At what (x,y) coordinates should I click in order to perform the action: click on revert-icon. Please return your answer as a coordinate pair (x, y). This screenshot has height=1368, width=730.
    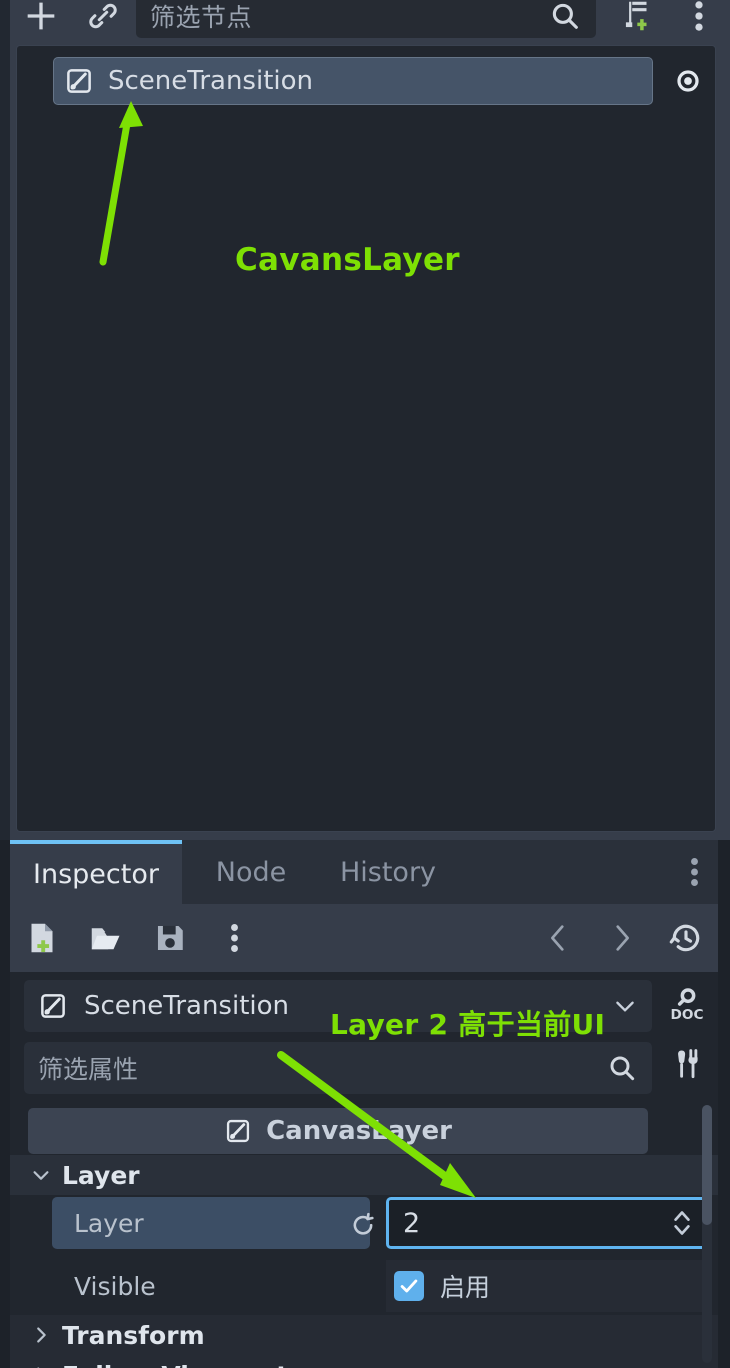
    Looking at the image, I should click on (363, 1223).